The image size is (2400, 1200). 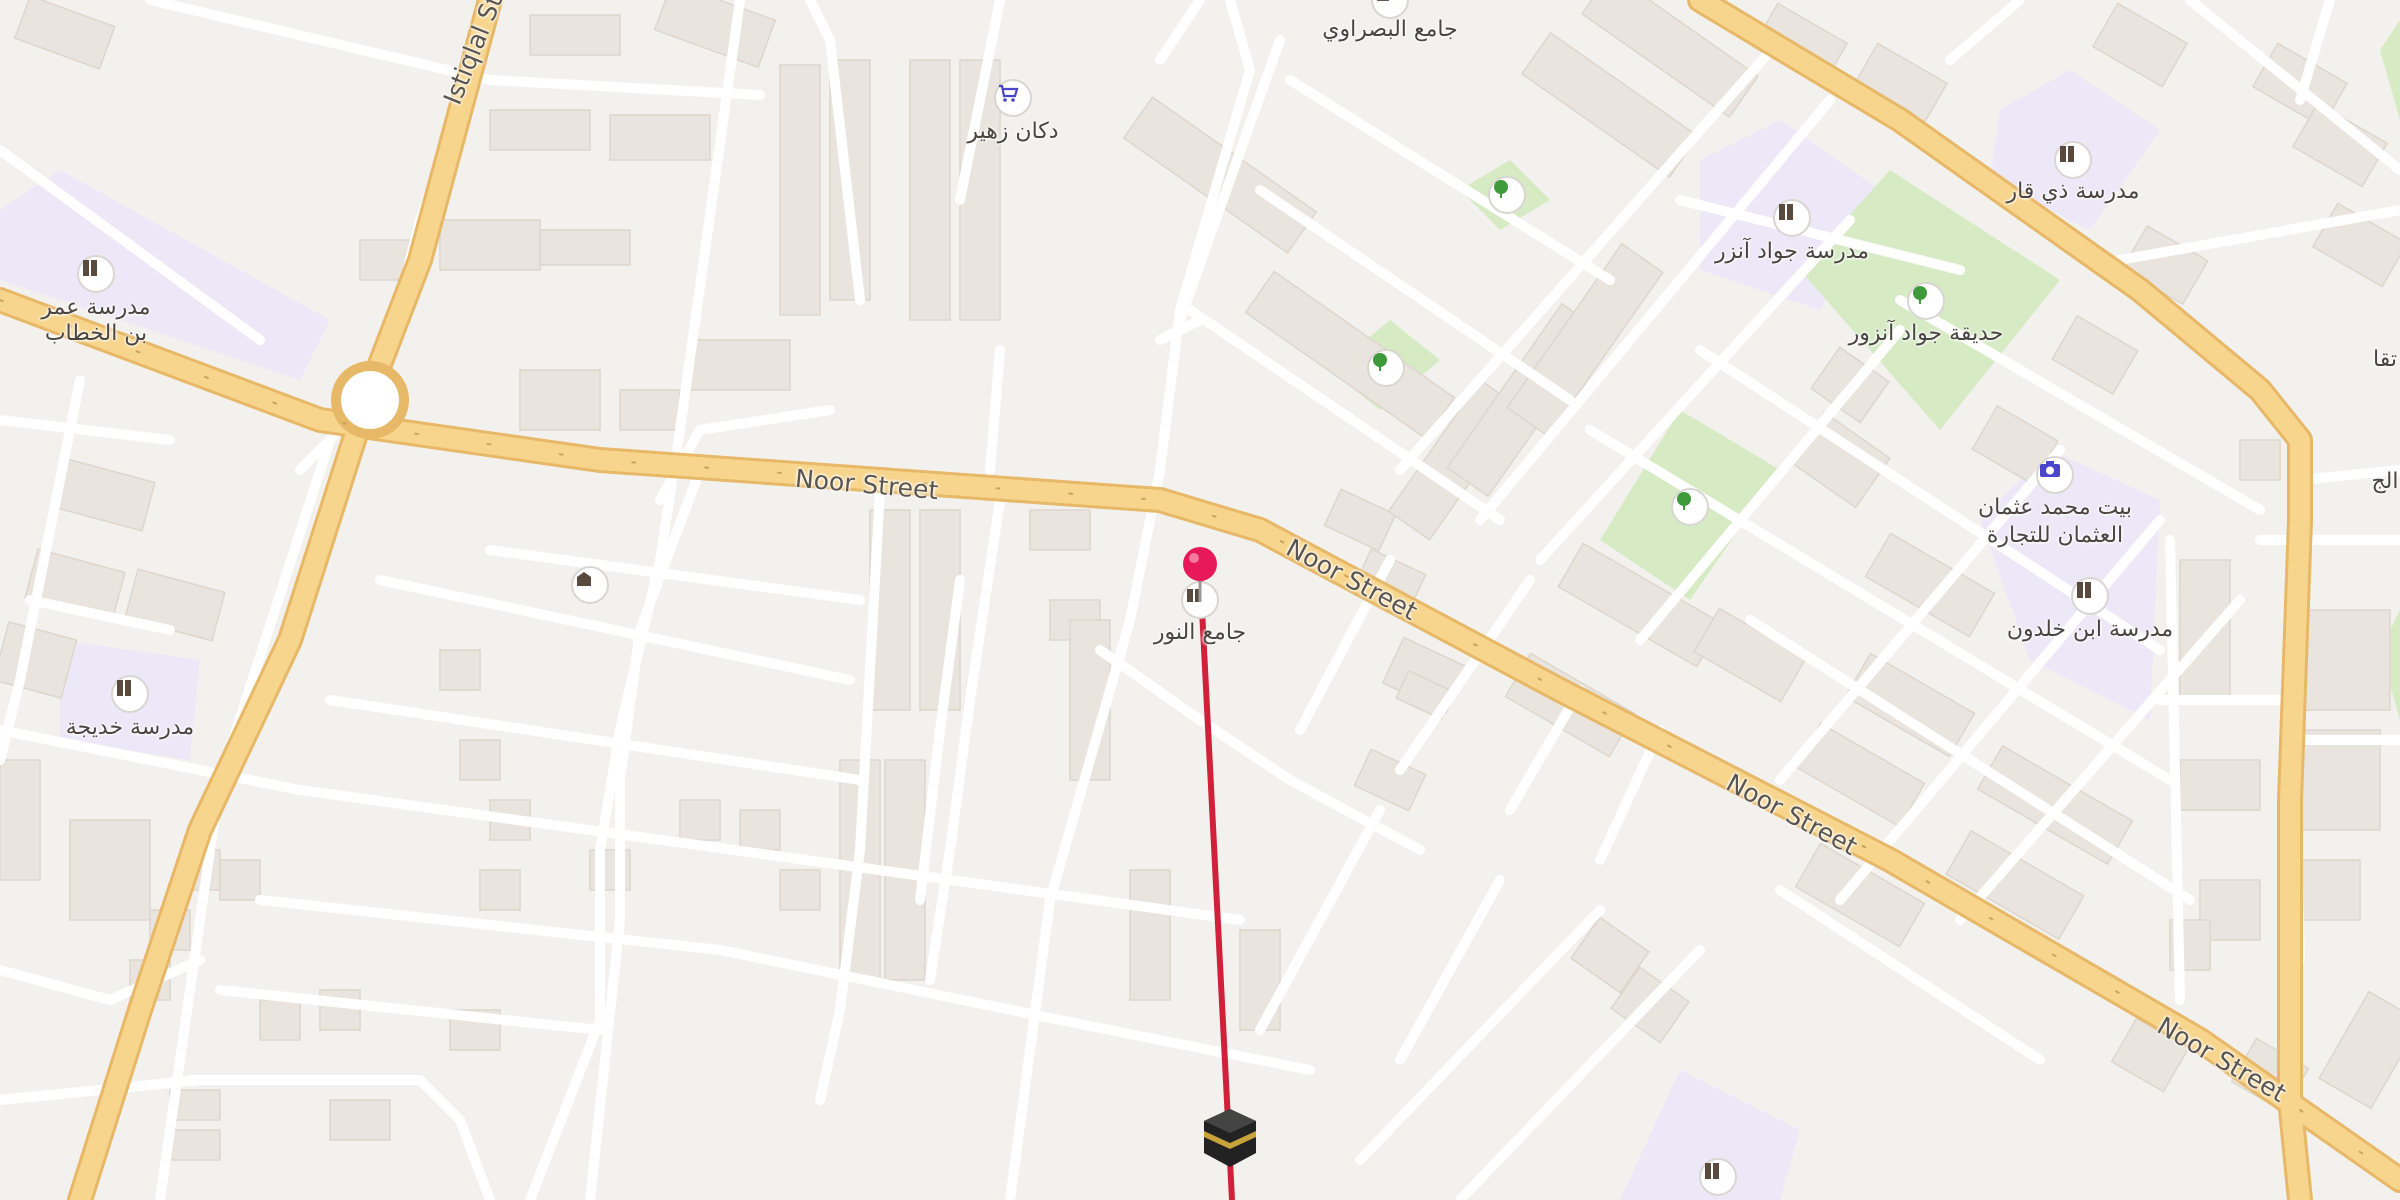 What do you see at coordinates (2055, 507) in the screenshot?
I see `place-label: بيت محمد عثمان` at bounding box center [2055, 507].